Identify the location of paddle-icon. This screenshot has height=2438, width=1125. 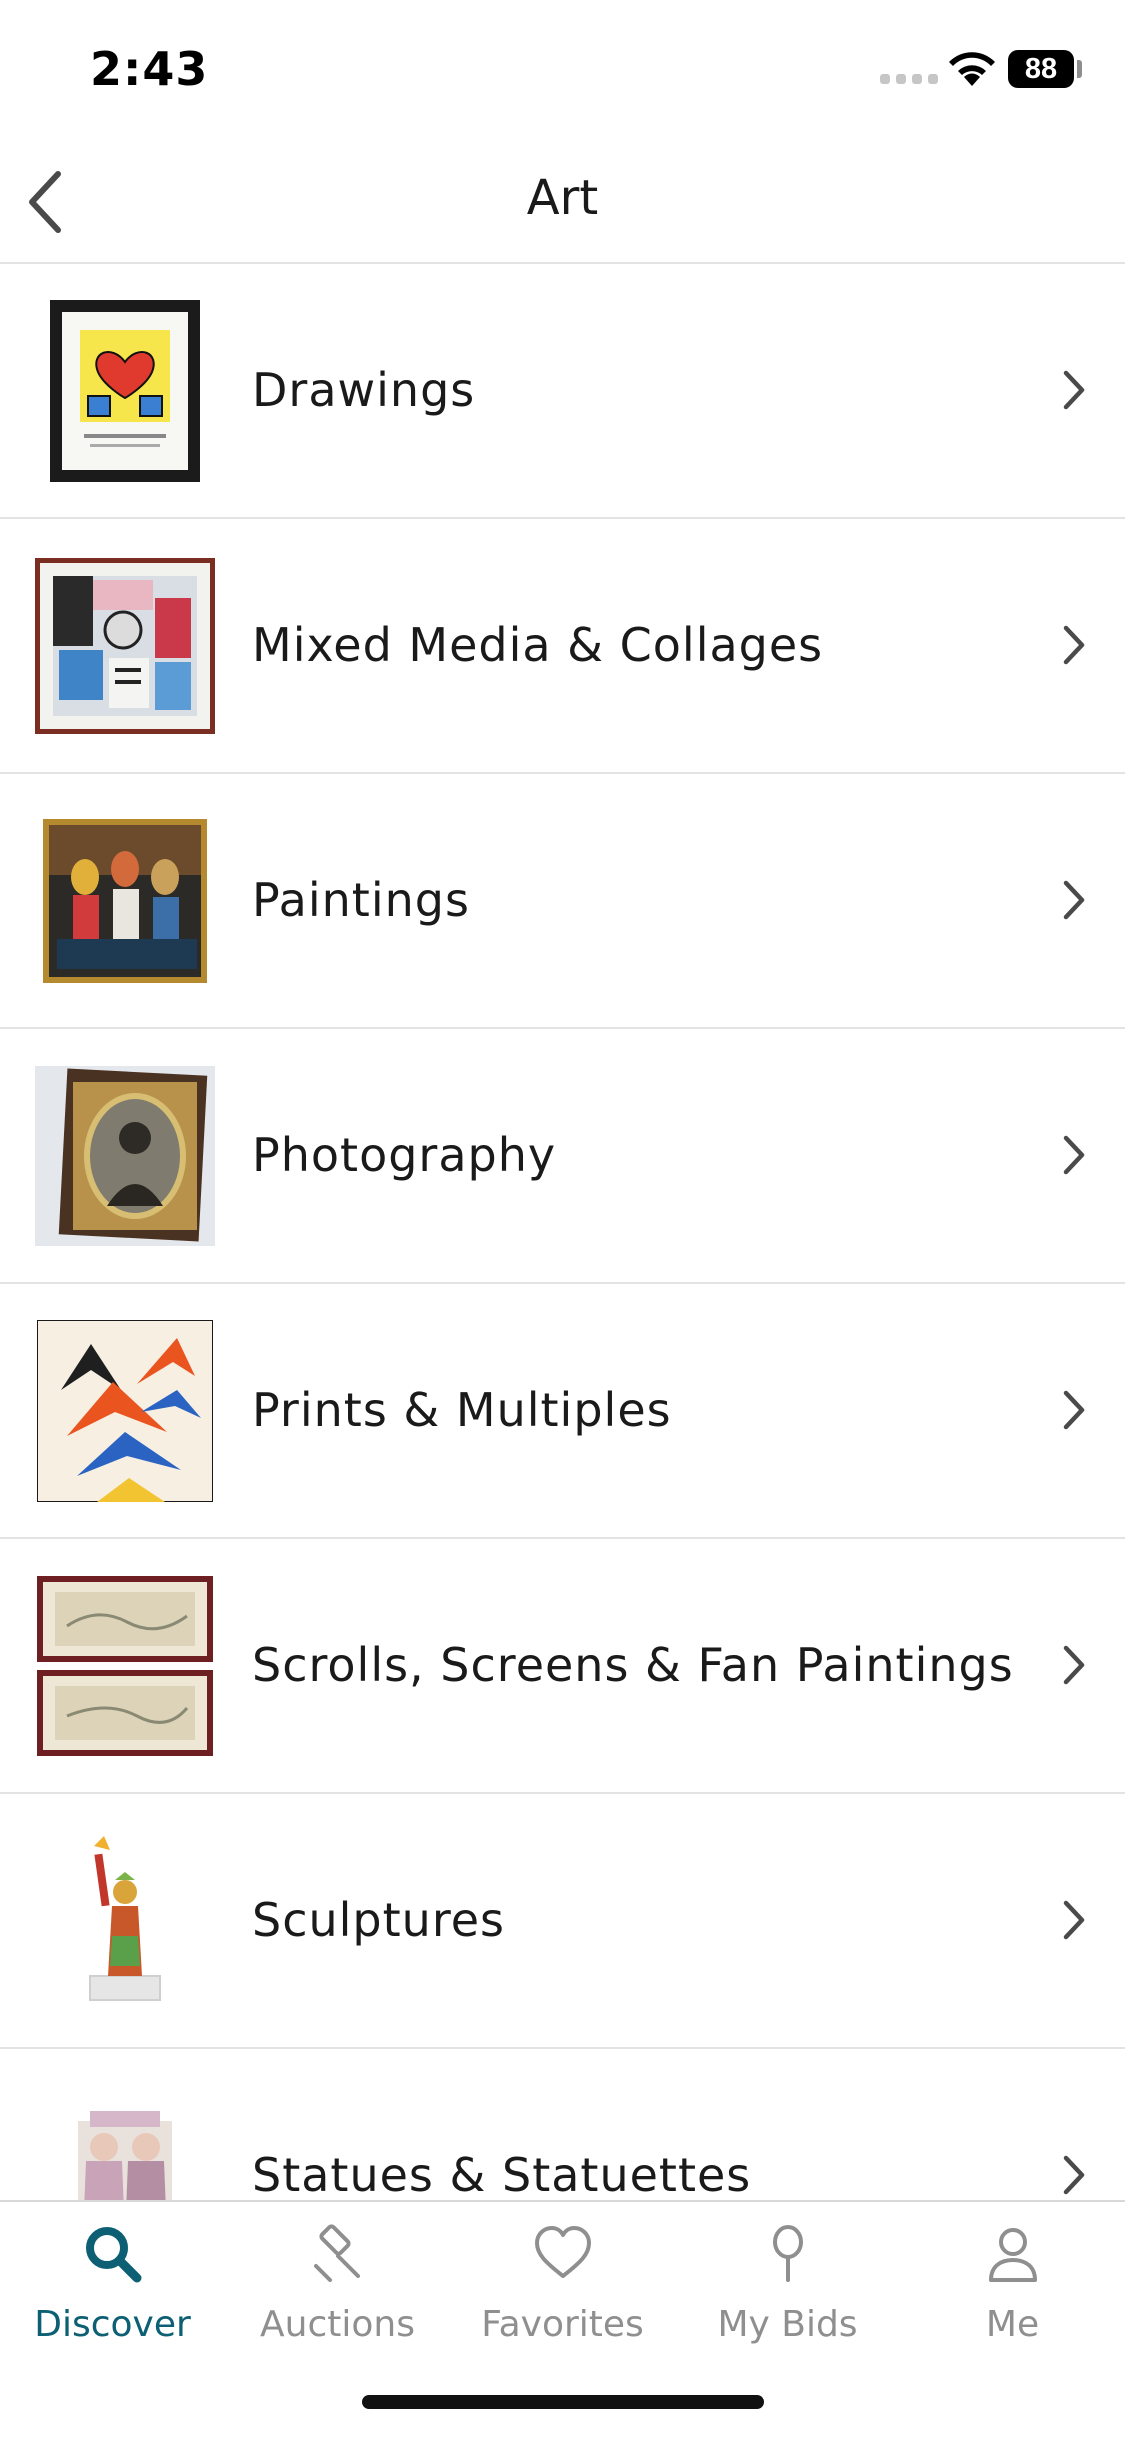
(787, 2253).